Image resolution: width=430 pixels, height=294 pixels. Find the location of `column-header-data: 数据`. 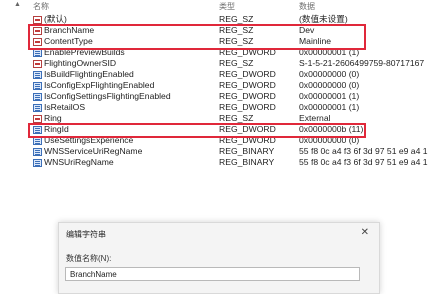

column-header-data: 数据 is located at coordinates (307, 6).